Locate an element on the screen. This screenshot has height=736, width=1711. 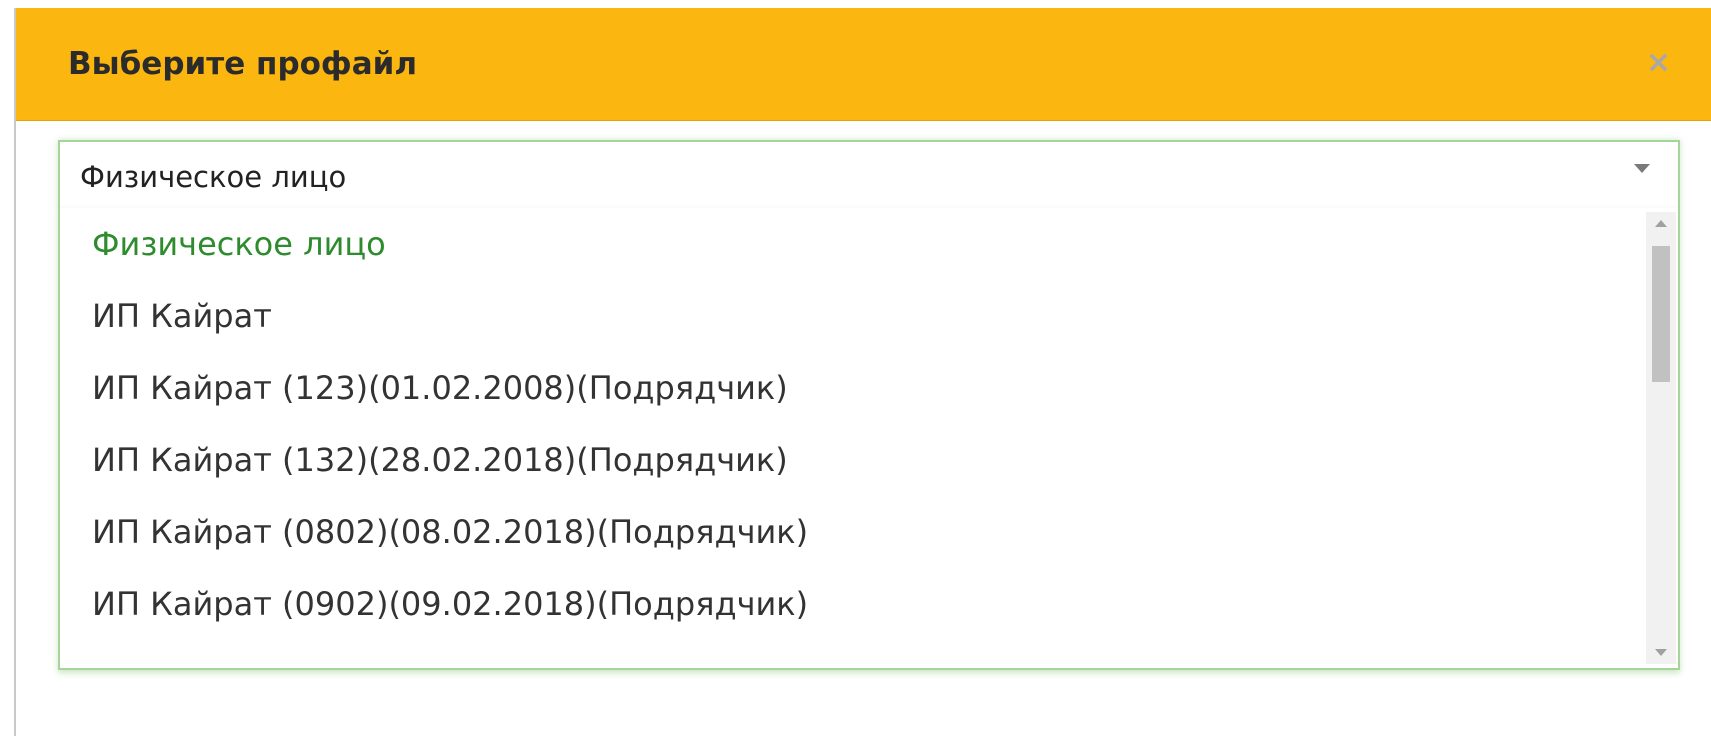
option-item: ИП Кайрат (0902)(09.02.2018)(Подрядчик) is located at coordinates (851, 604).